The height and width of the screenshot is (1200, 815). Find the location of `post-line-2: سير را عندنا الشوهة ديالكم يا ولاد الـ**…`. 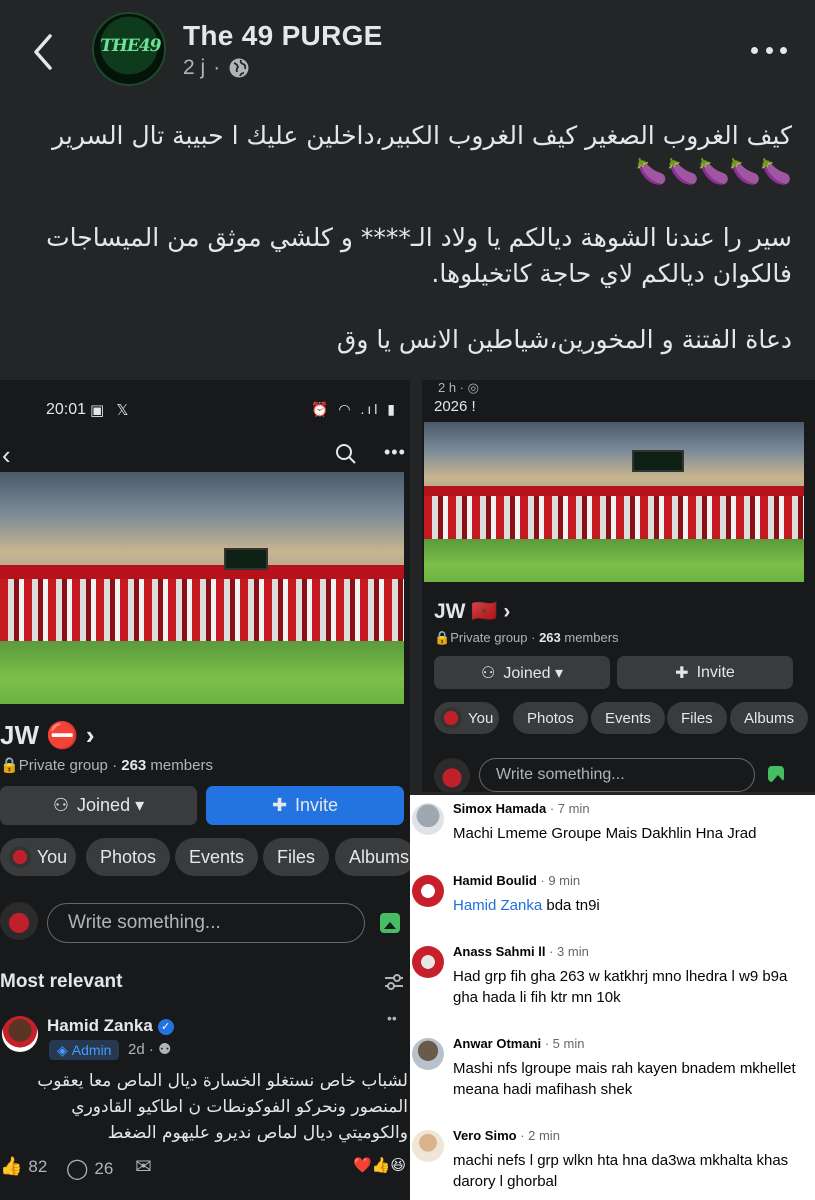

post-line-2: سير را عندنا الشوهة ديالكم يا ولاد الـ**… is located at coordinates (419, 255).